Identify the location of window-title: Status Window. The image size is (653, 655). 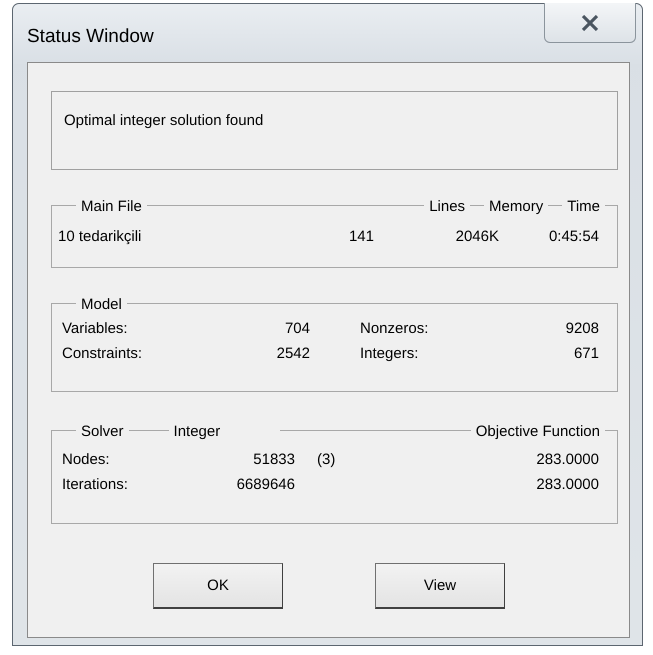
(90, 37).